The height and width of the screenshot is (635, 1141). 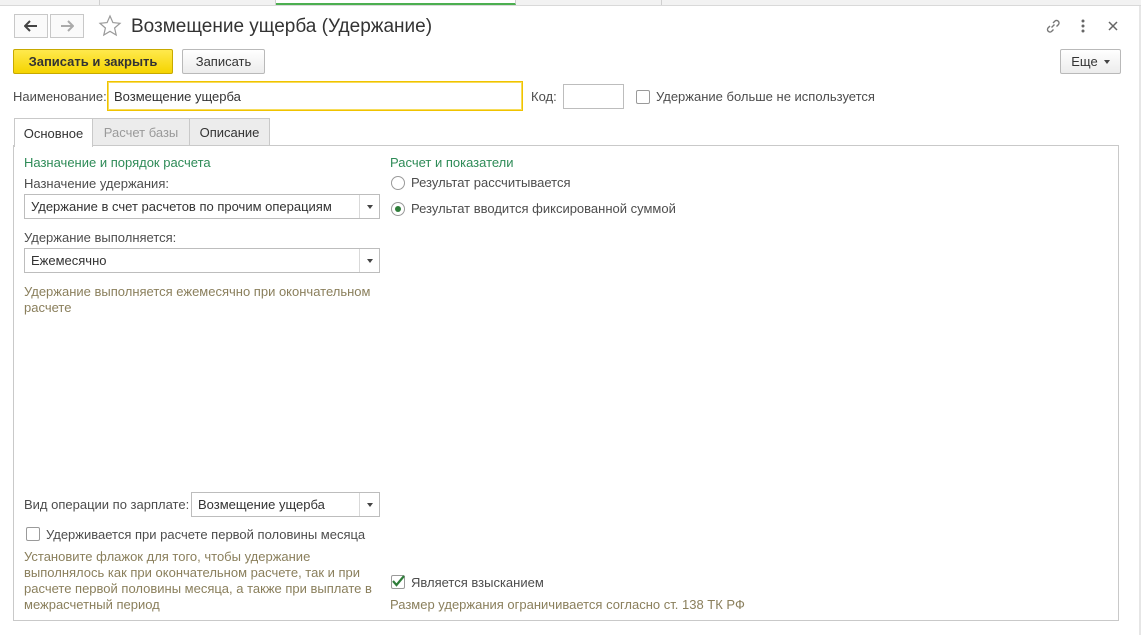 I want to click on save-button: Записать, so click(x=223, y=61).